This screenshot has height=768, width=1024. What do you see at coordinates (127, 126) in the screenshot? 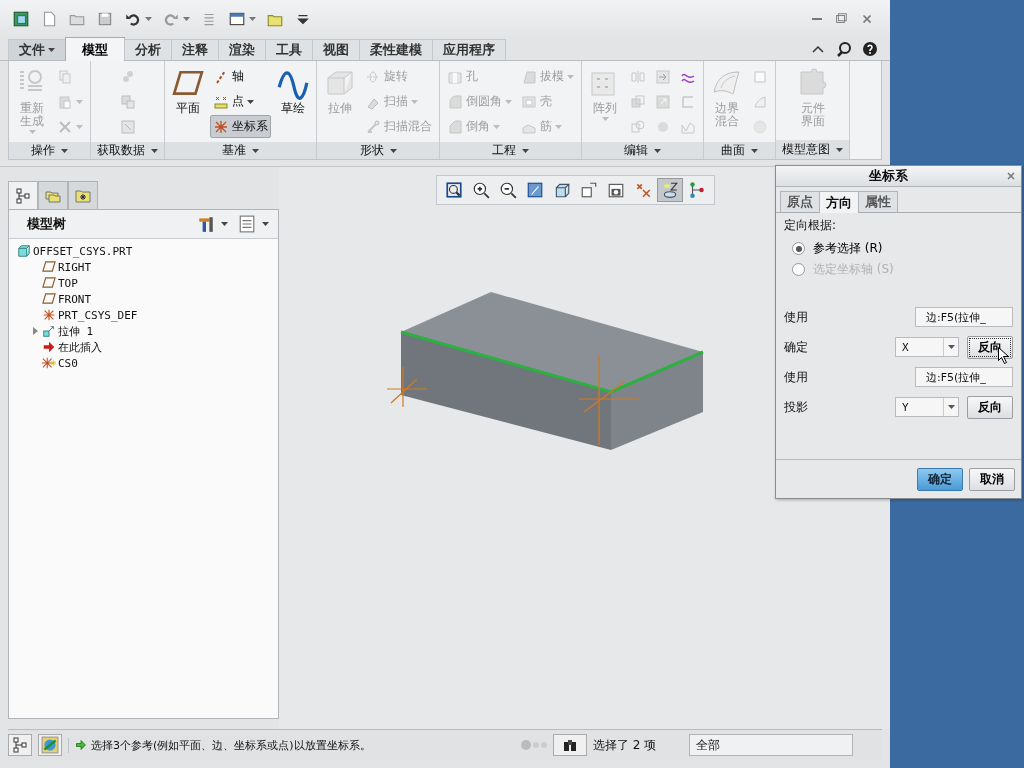
I see `shrinkwrap-icon` at bounding box center [127, 126].